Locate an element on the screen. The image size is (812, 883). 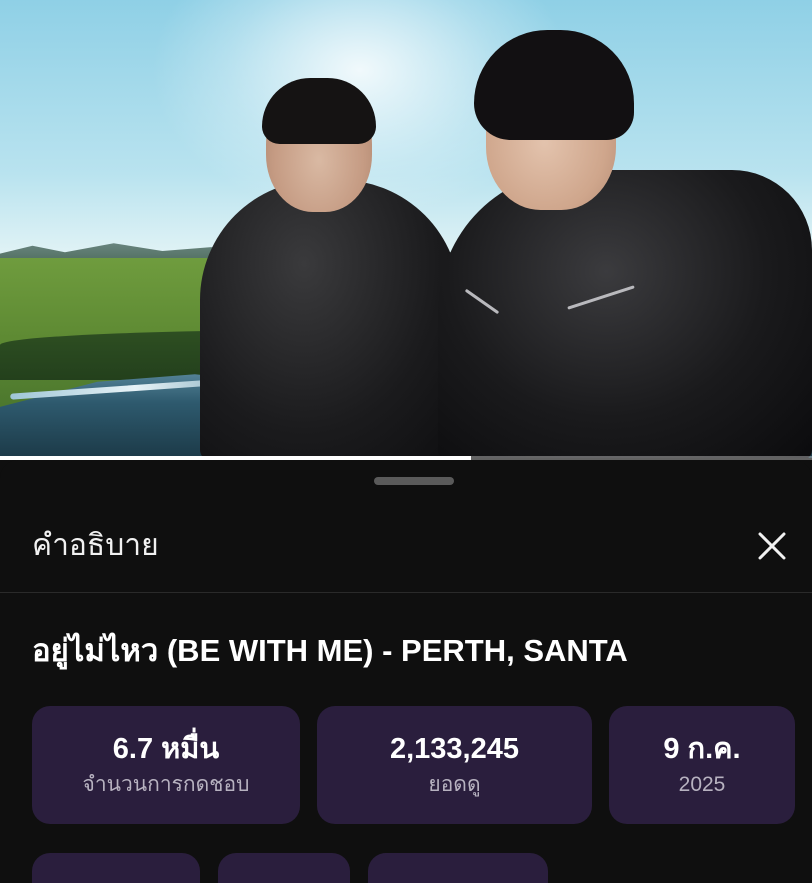
likes-label: จำนวนการกดชอบ is located at coordinates (166, 784).